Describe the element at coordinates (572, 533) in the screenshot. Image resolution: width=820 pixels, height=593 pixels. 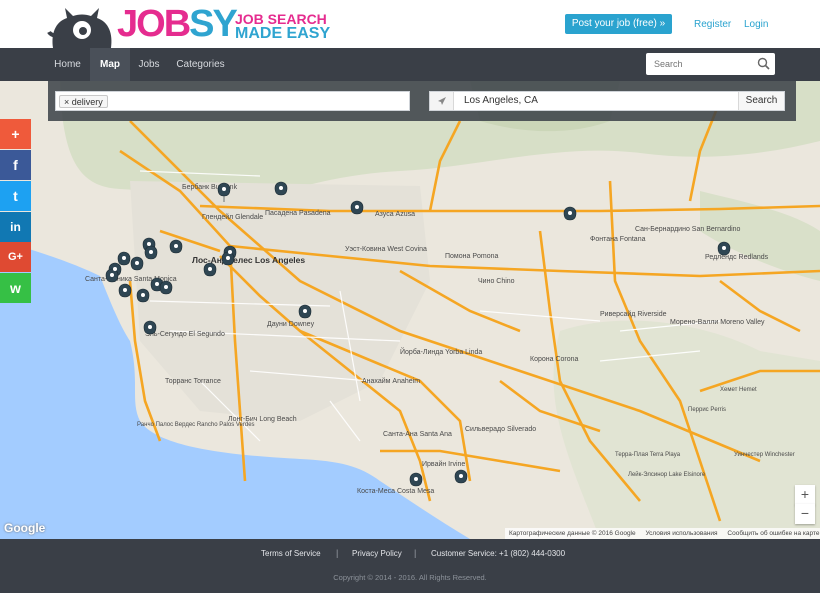
I see `map-data-credit: Картографические данные © 2016 Google` at that location.